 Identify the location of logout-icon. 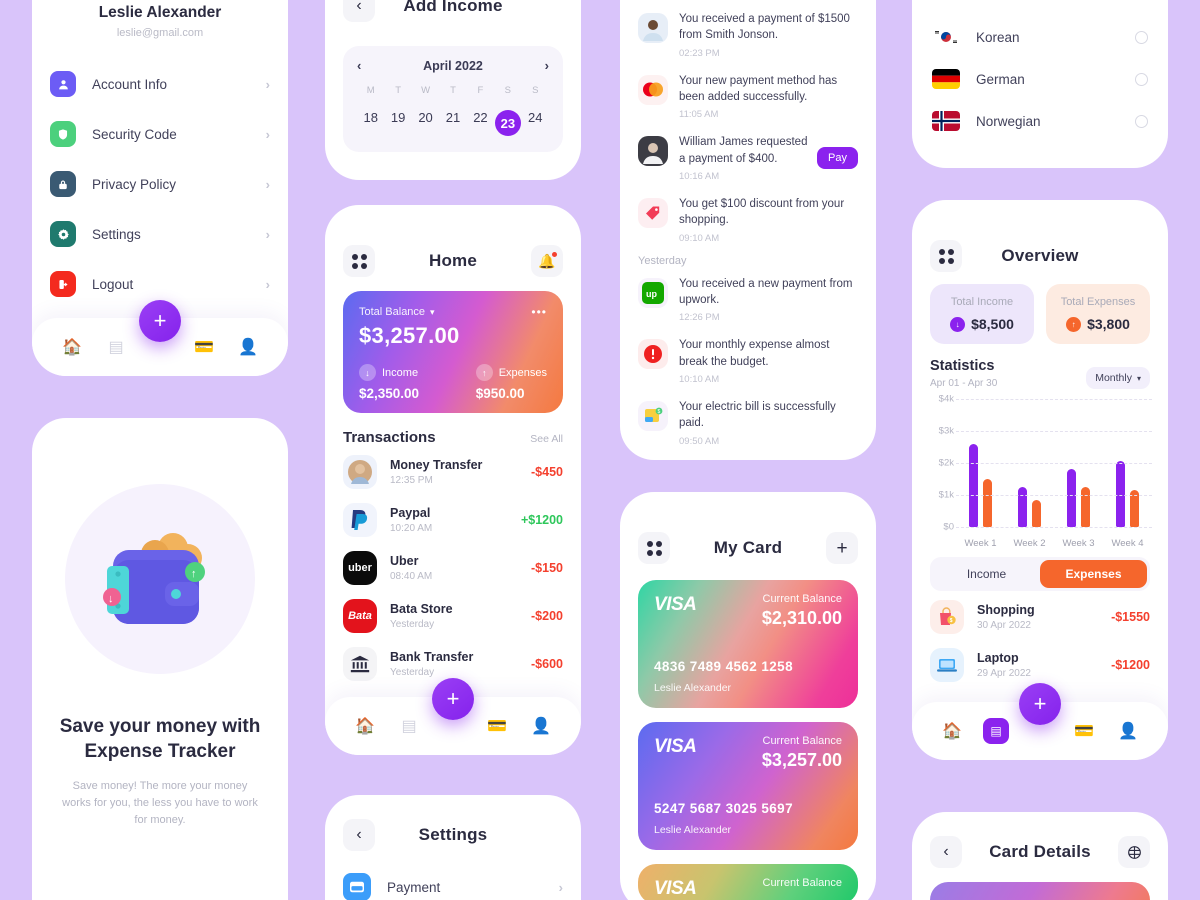
(63, 284).